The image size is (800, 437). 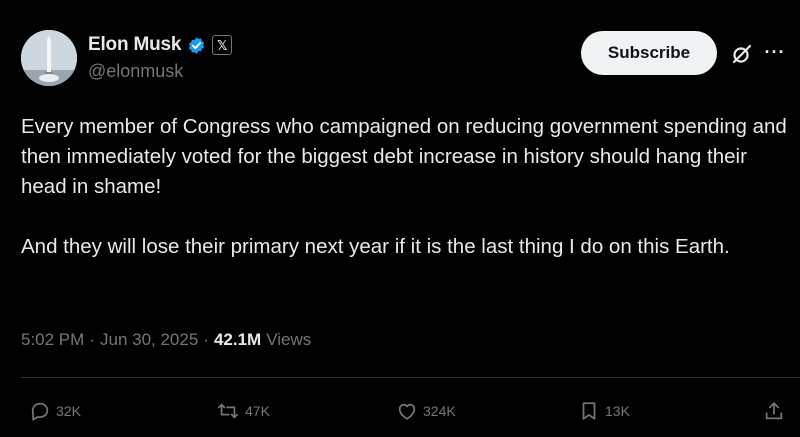 What do you see at coordinates (410, 377) in the screenshot?
I see `divider` at bounding box center [410, 377].